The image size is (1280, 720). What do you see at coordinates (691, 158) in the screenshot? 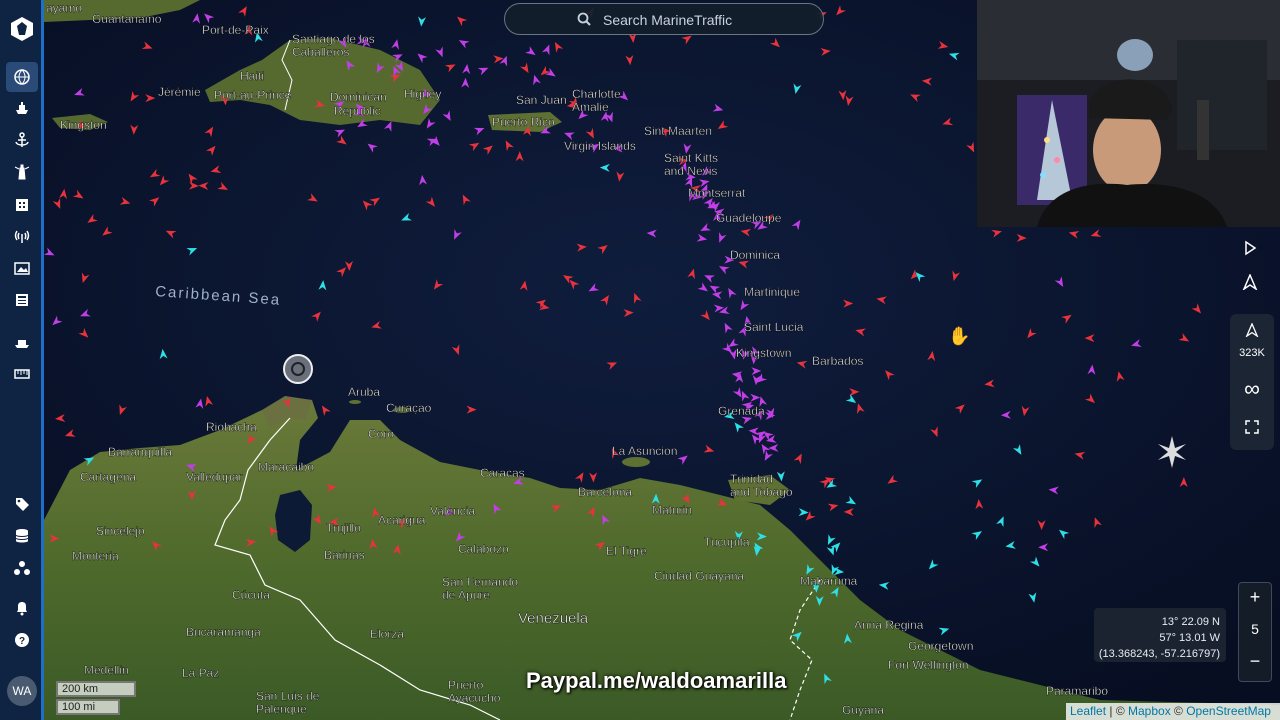
I see `place-label-text: Saint Kitts` at bounding box center [691, 158].